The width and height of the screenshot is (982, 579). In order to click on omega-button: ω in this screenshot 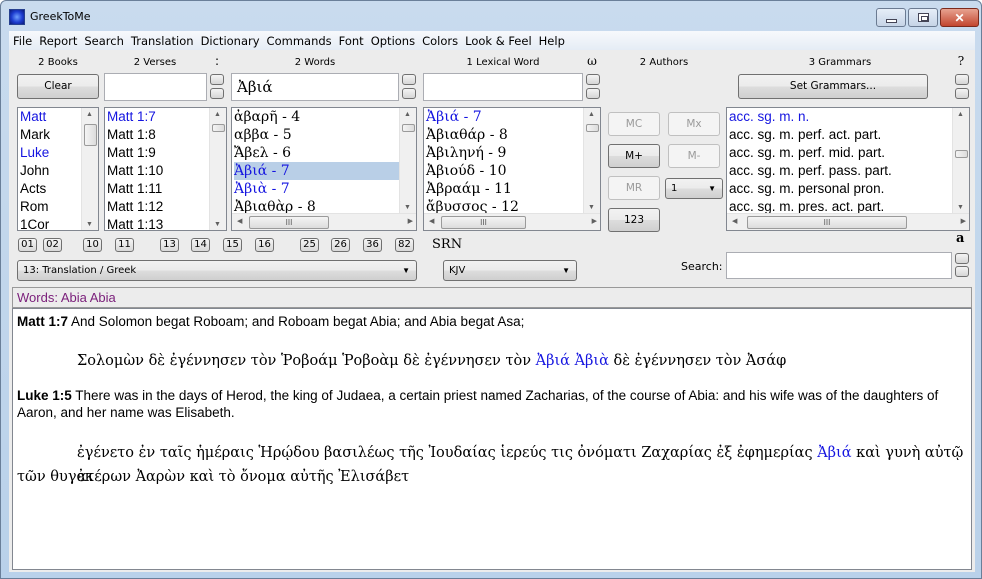, I will do `click(592, 61)`.